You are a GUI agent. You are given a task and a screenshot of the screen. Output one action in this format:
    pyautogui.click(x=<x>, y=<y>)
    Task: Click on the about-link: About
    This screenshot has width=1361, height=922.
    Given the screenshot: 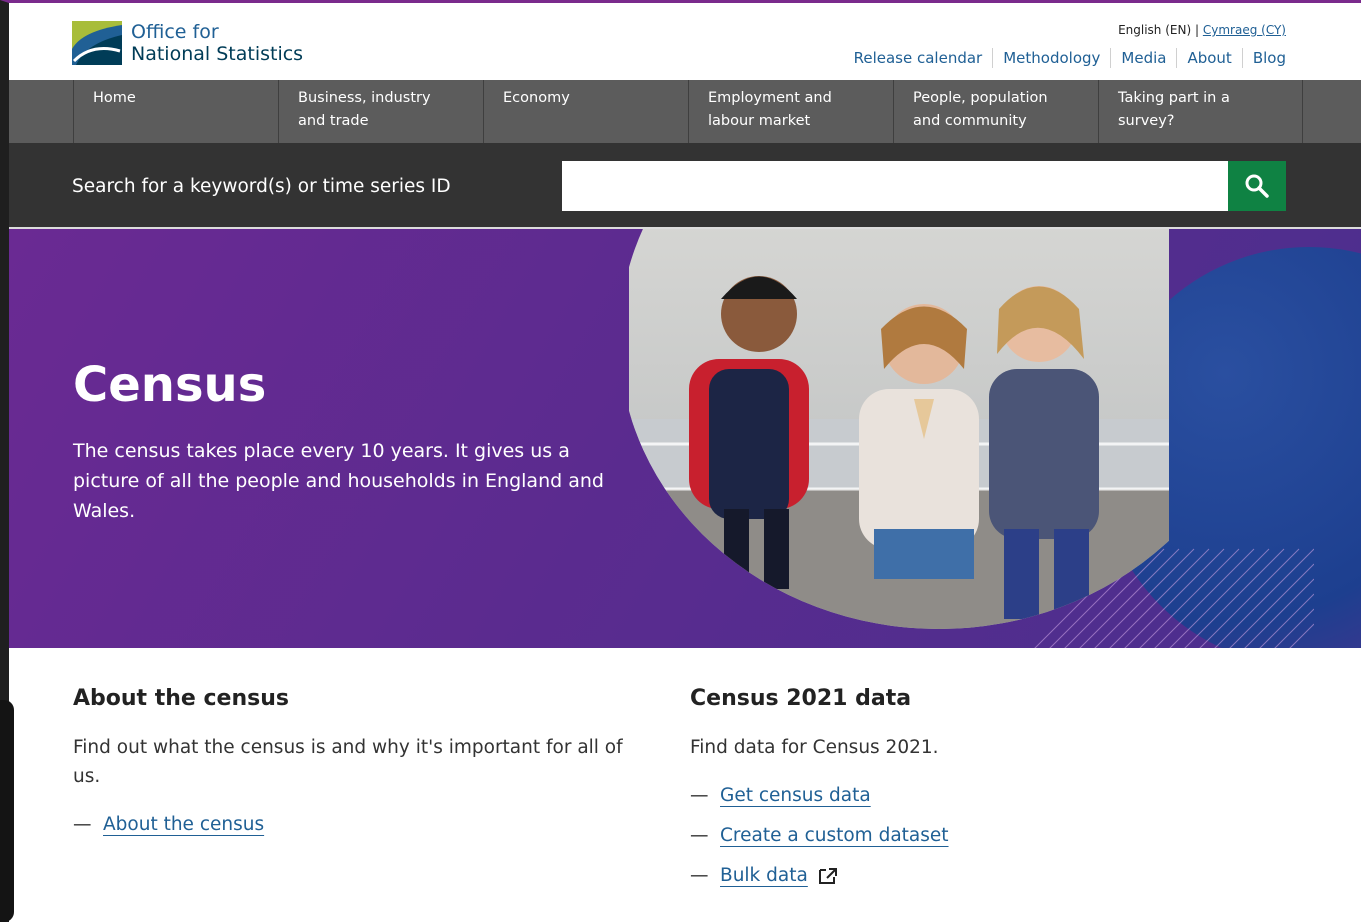 What is the action you would take?
    pyautogui.click(x=1208, y=58)
    